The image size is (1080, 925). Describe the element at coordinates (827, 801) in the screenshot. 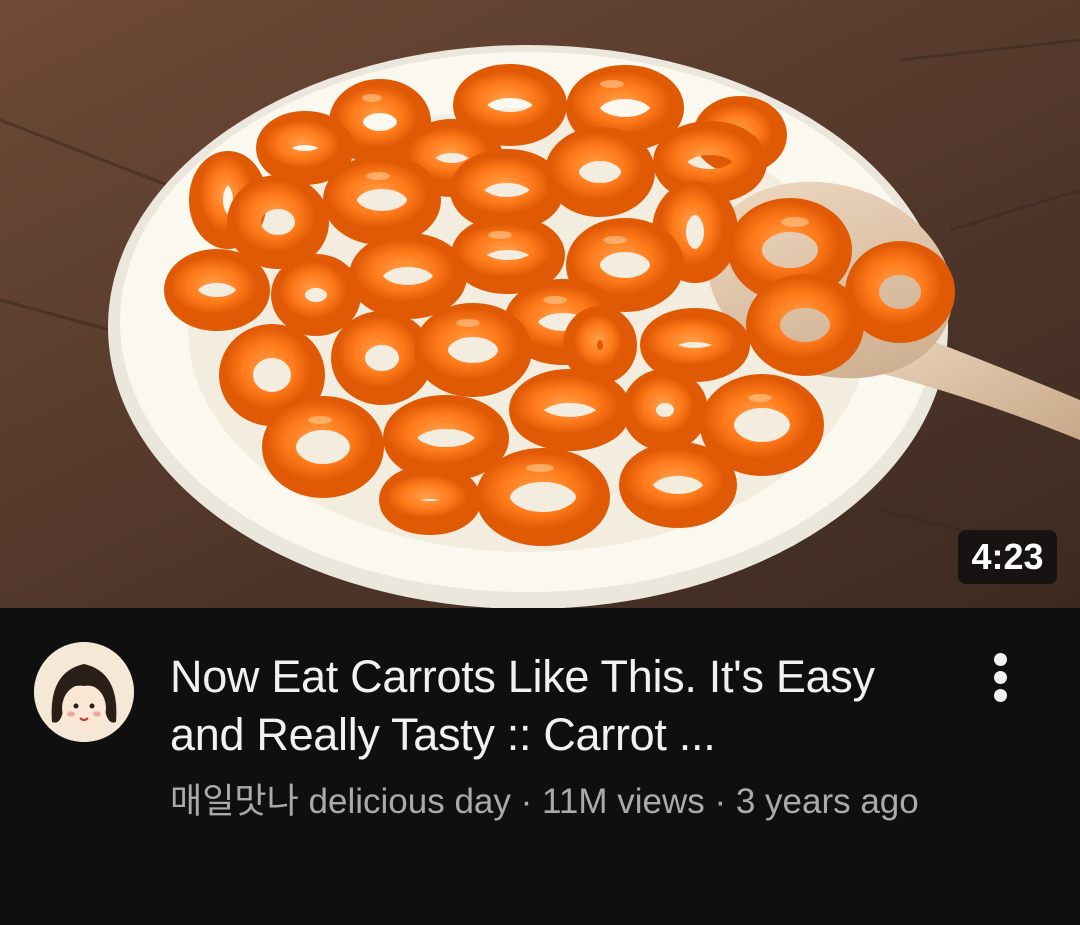

I see `upload-age: 3 years ago` at that location.